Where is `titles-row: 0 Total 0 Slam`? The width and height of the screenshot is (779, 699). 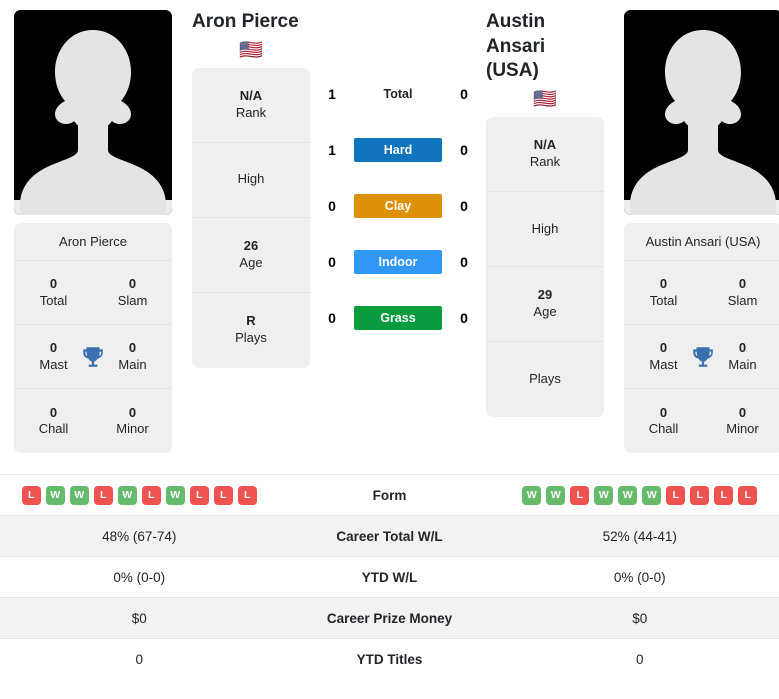 titles-row: 0 Total 0 Slam is located at coordinates (93, 293).